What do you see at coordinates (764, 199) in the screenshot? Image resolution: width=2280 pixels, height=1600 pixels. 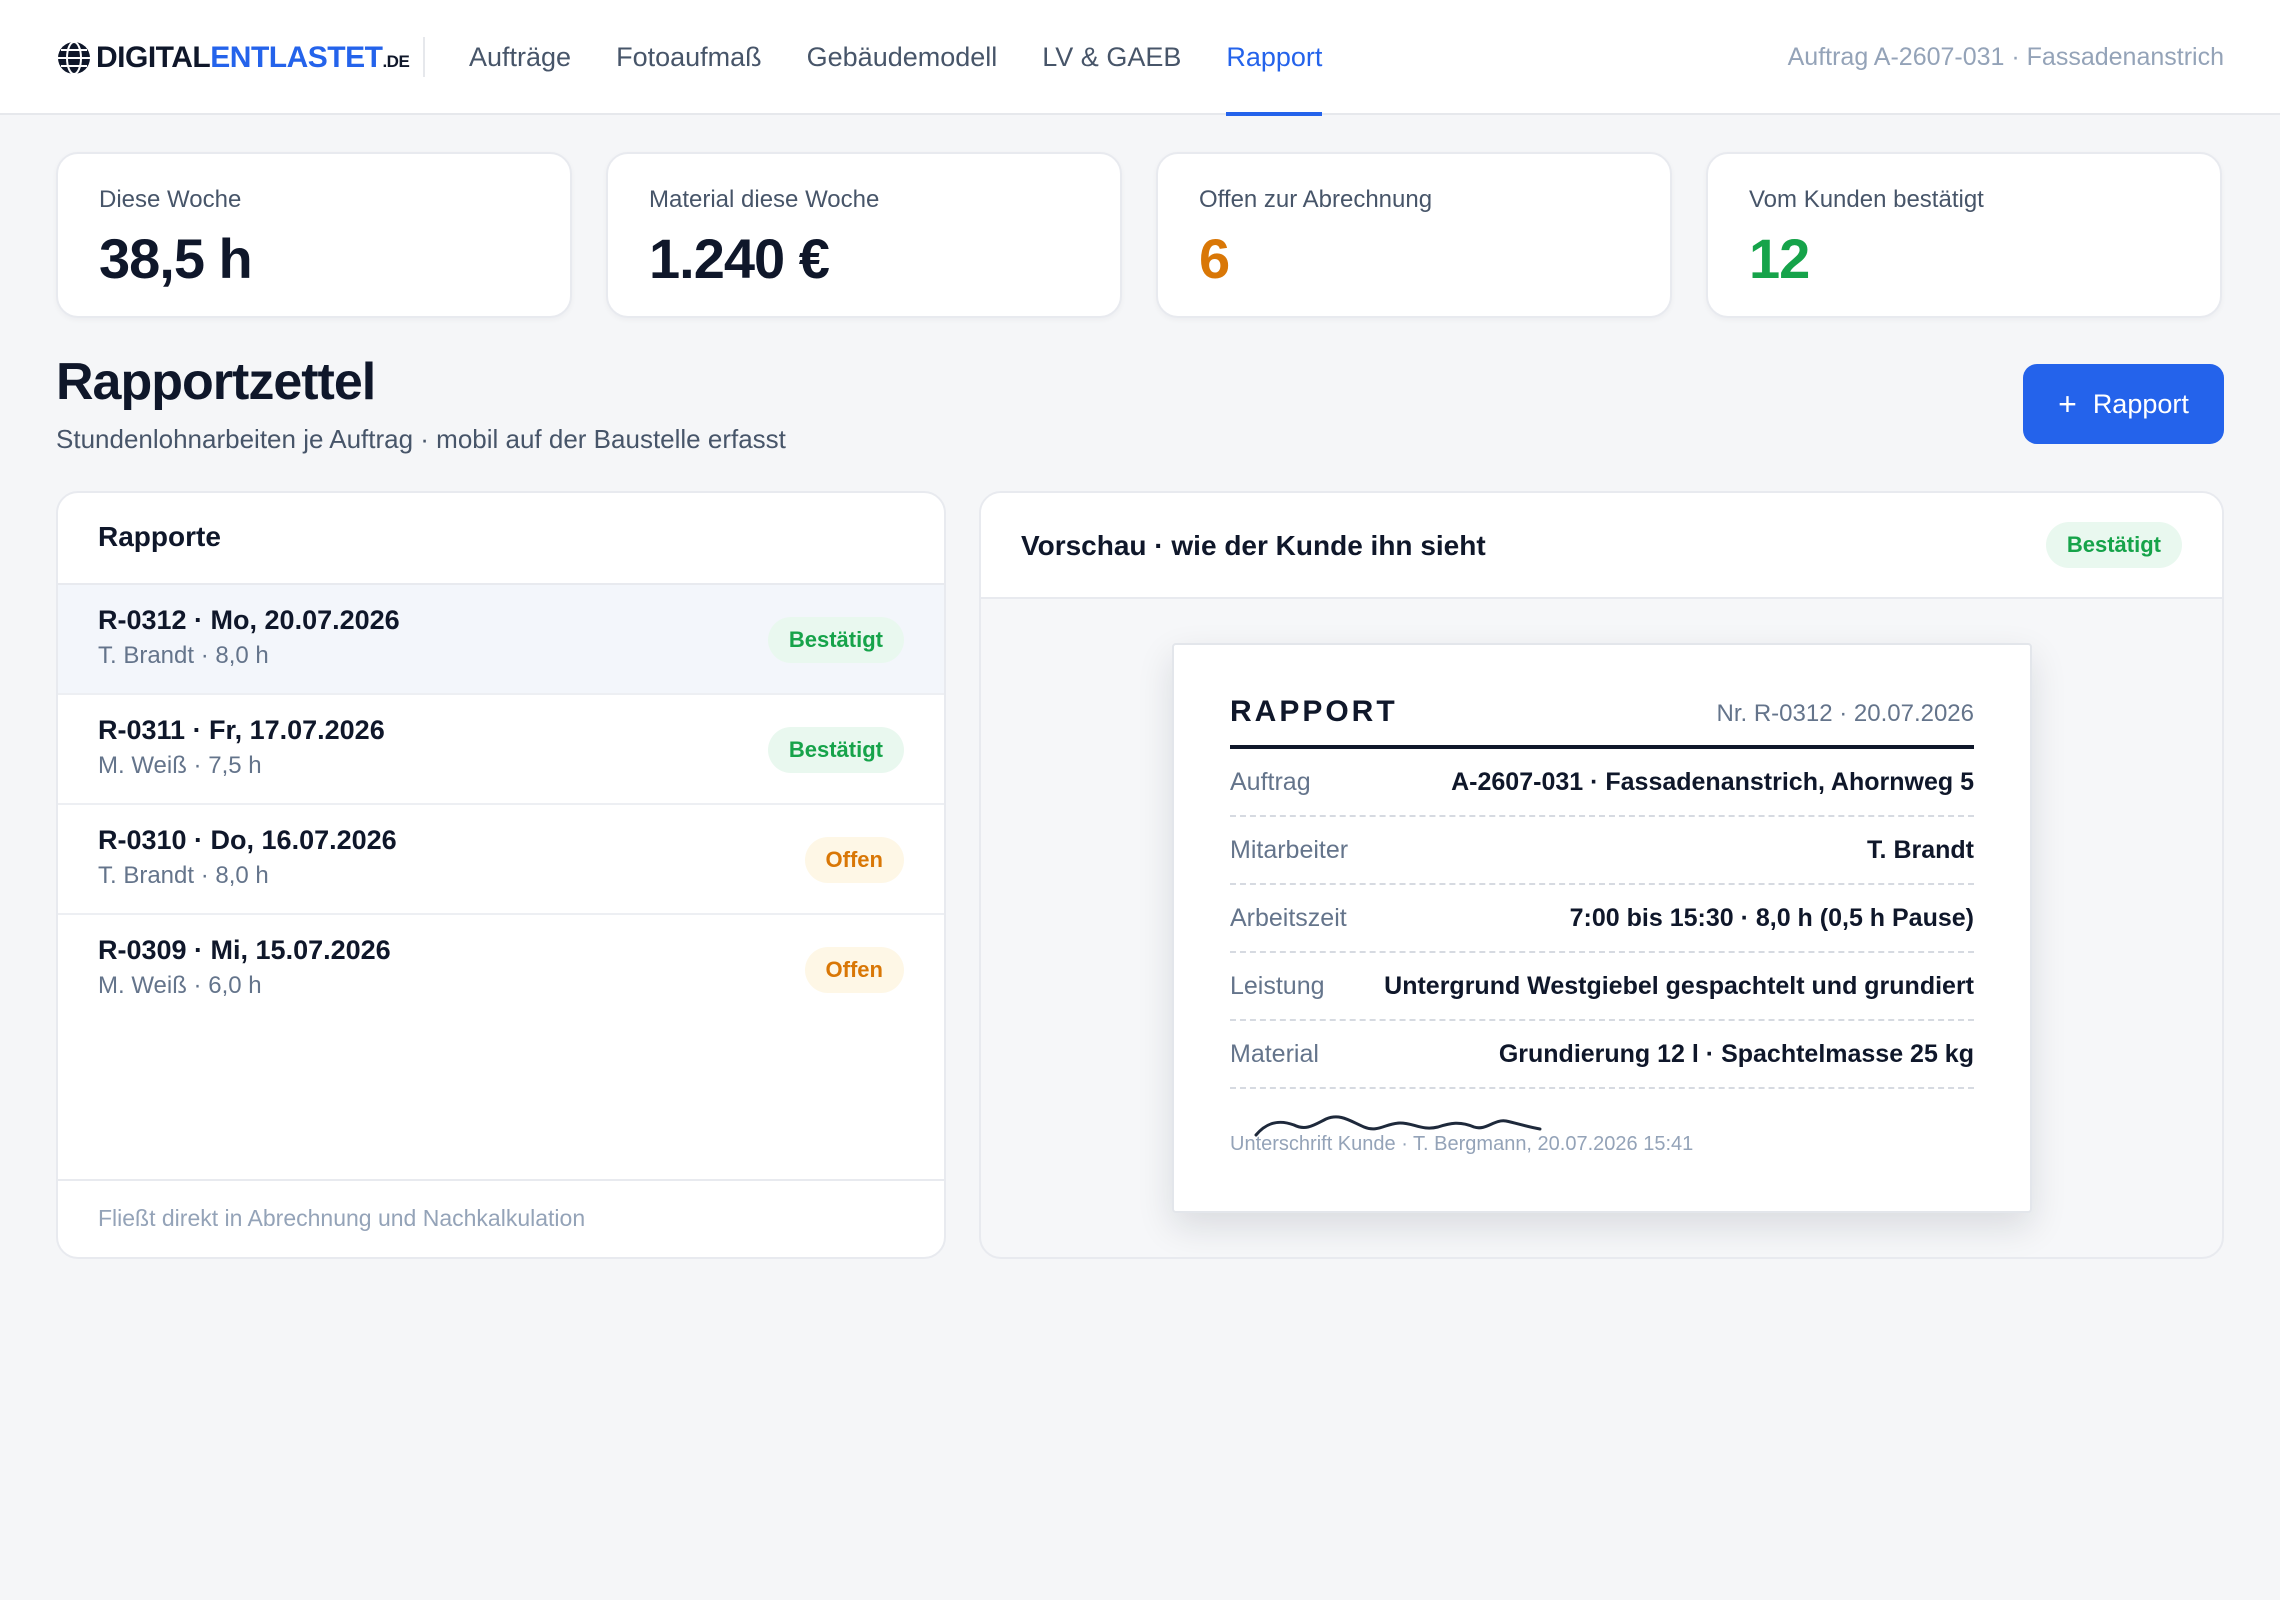 I see `kpi-label: Material diese Woche` at bounding box center [764, 199].